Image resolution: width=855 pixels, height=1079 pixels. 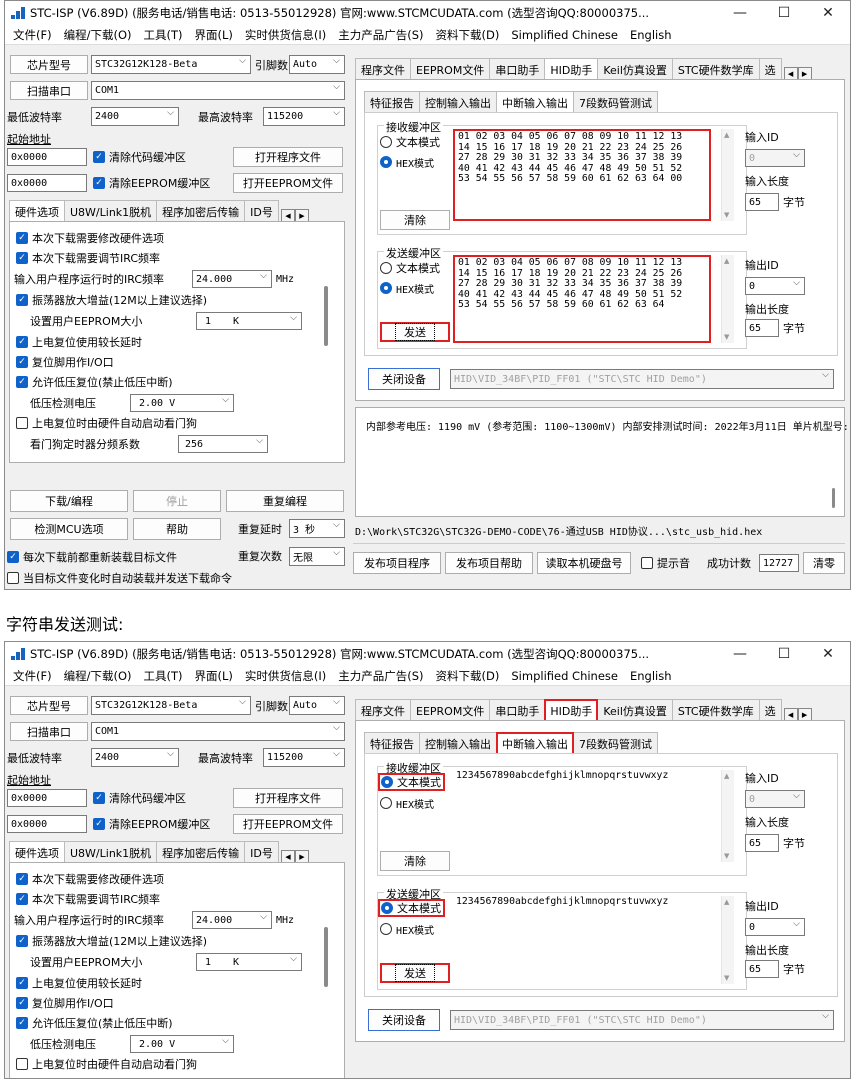 I want to click on tab-encrypt: 程序加密后传输, so click(x=201, y=211).